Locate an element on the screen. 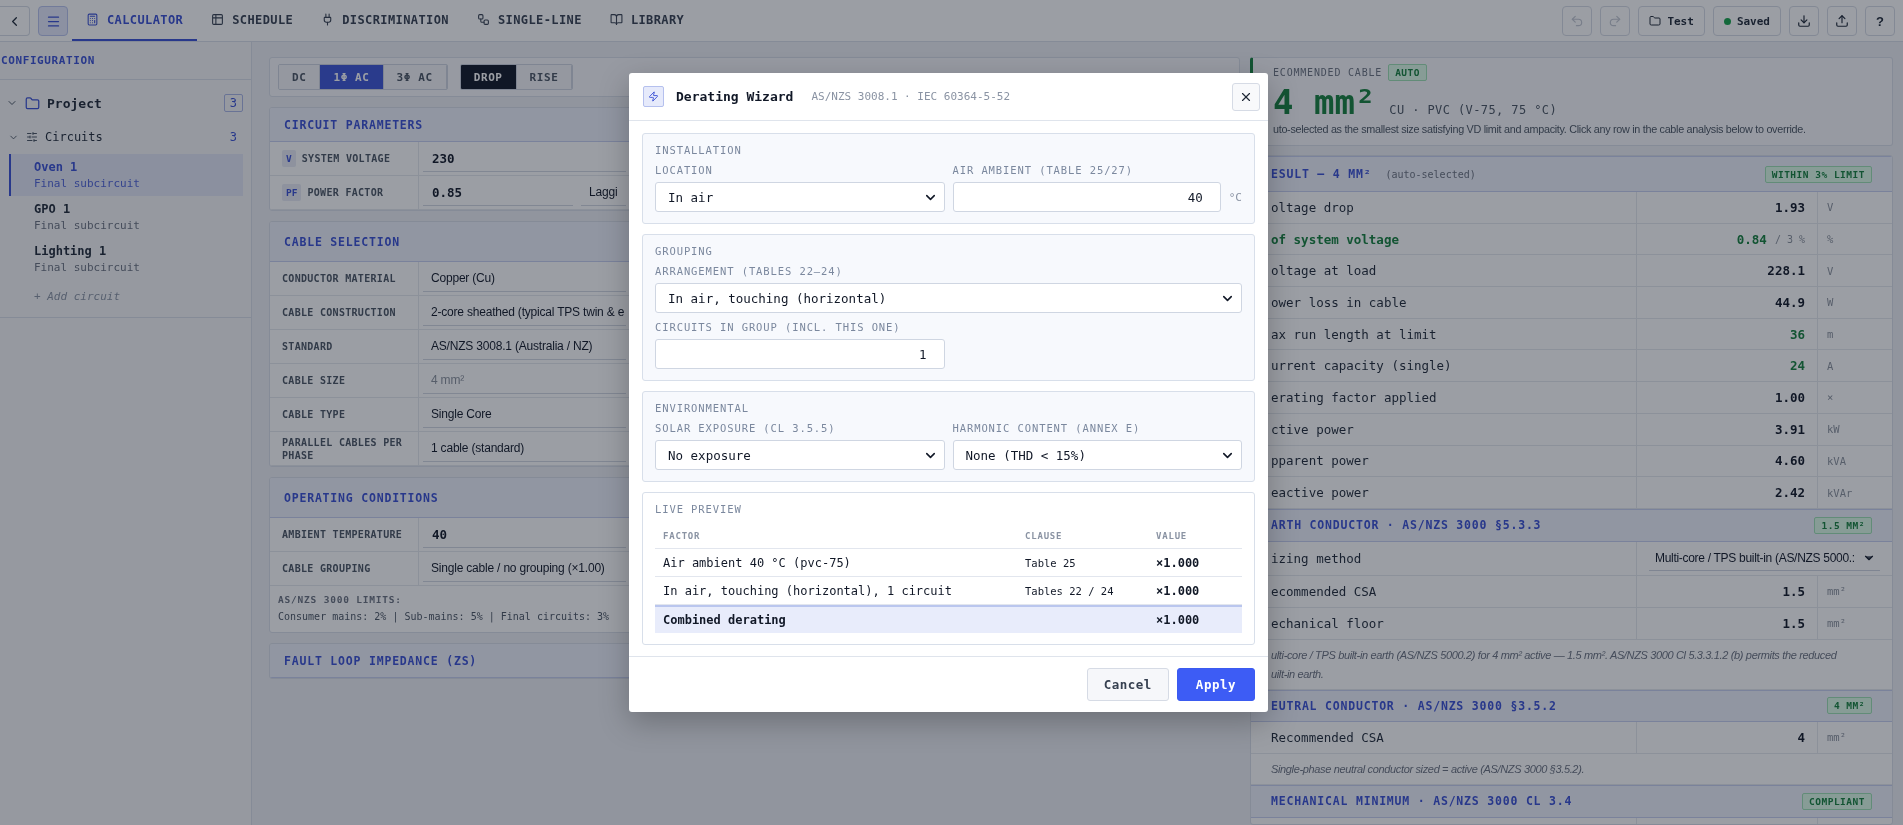 The image size is (1903, 825). field-label: LOCATION is located at coordinates (684, 170).